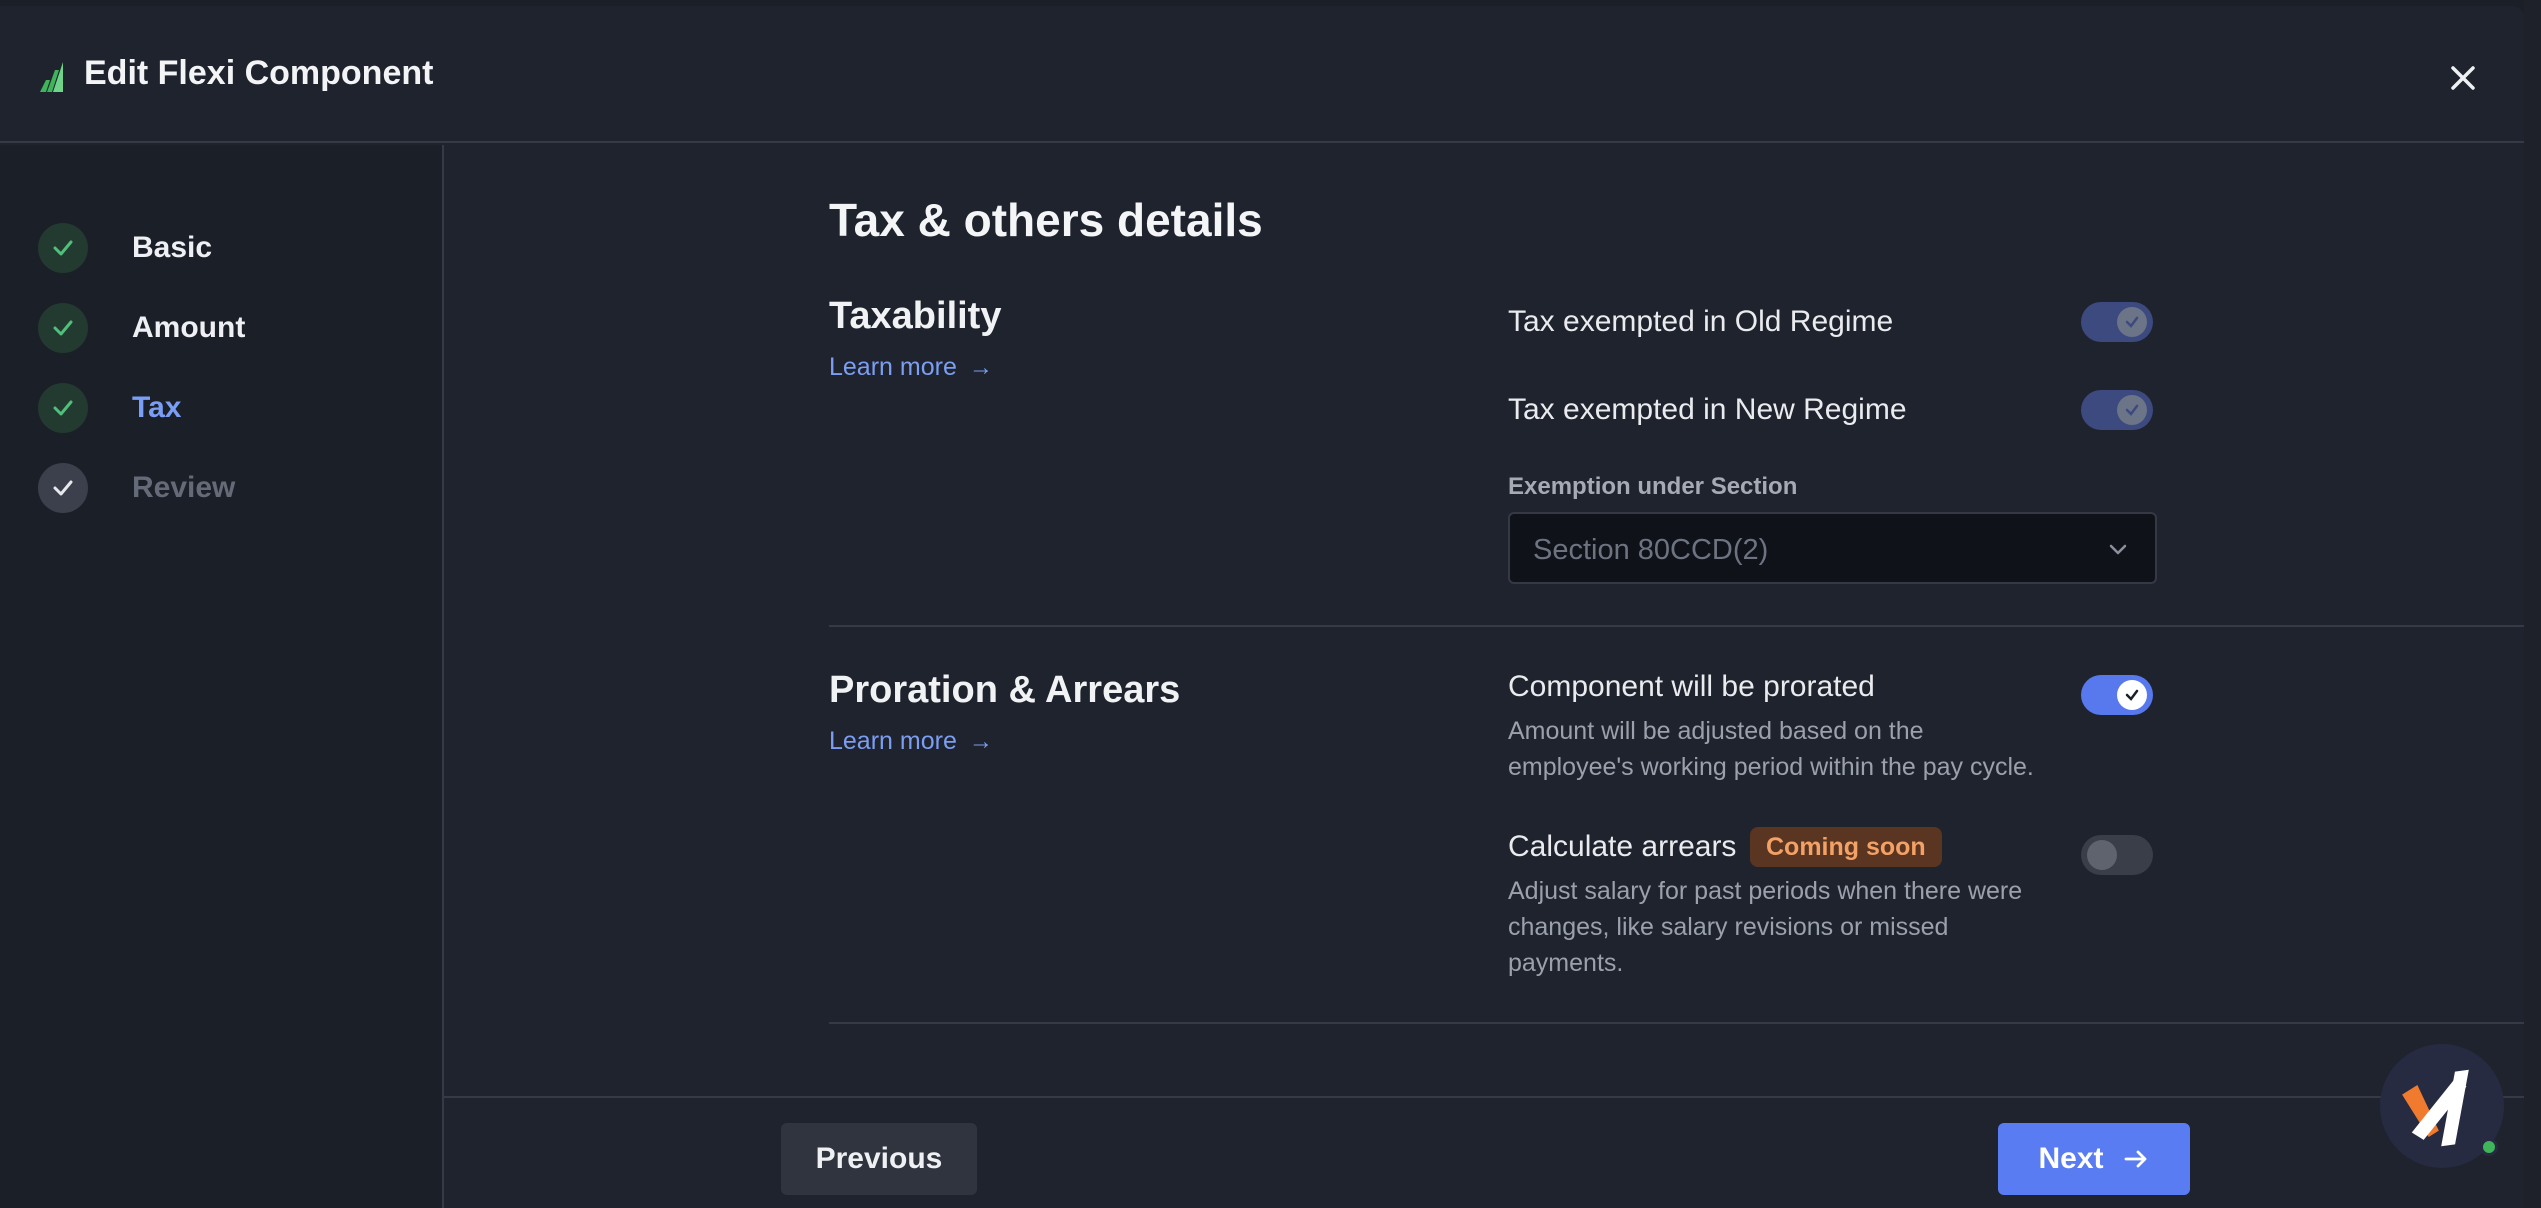  What do you see at coordinates (1566, 963) in the screenshot?
I see `arrears-description-line: payments.` at bounding box center [1566, 963].